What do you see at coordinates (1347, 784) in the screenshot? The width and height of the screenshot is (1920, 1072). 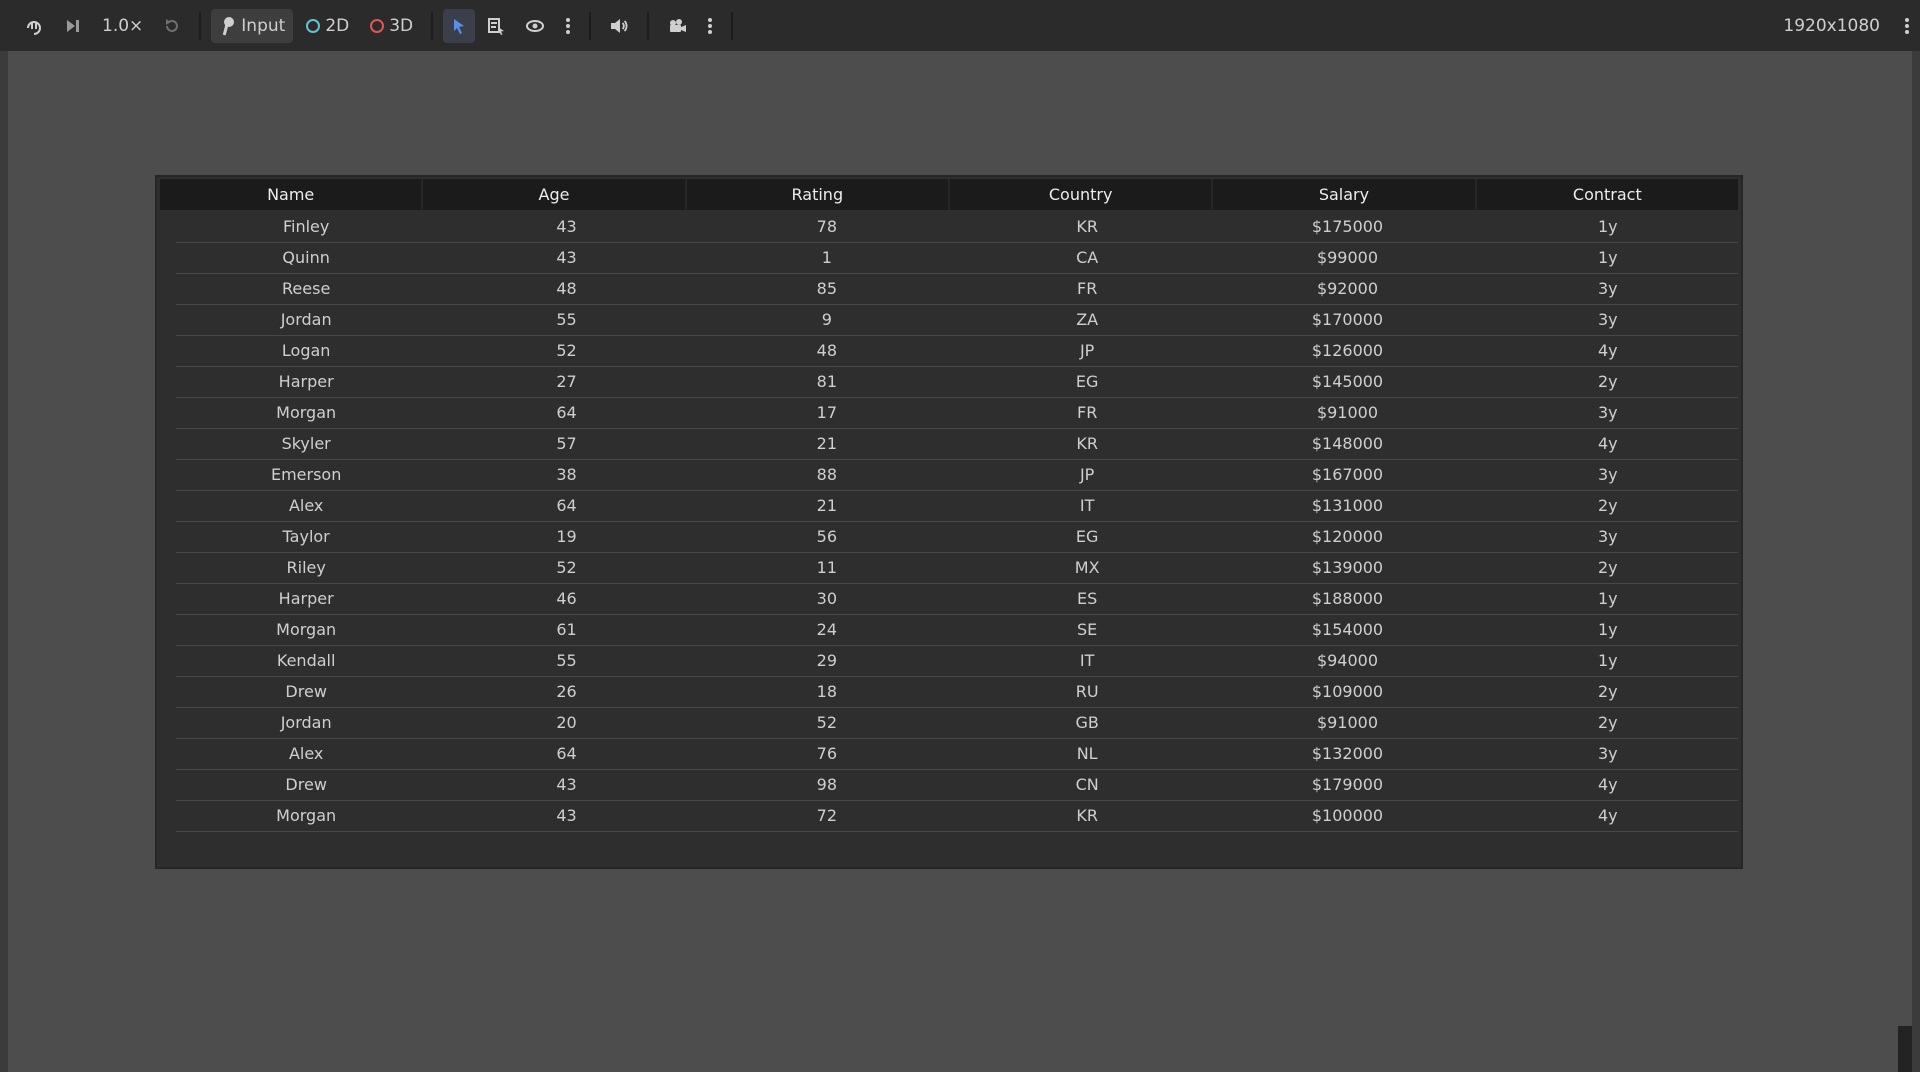 I see `table-cell: $179000` at bounding box center [1347, 784].